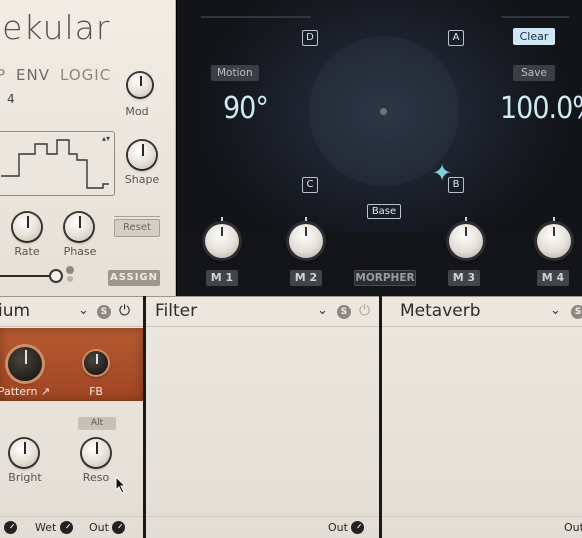  I want to click on base-button: Base, so click(384, 211).